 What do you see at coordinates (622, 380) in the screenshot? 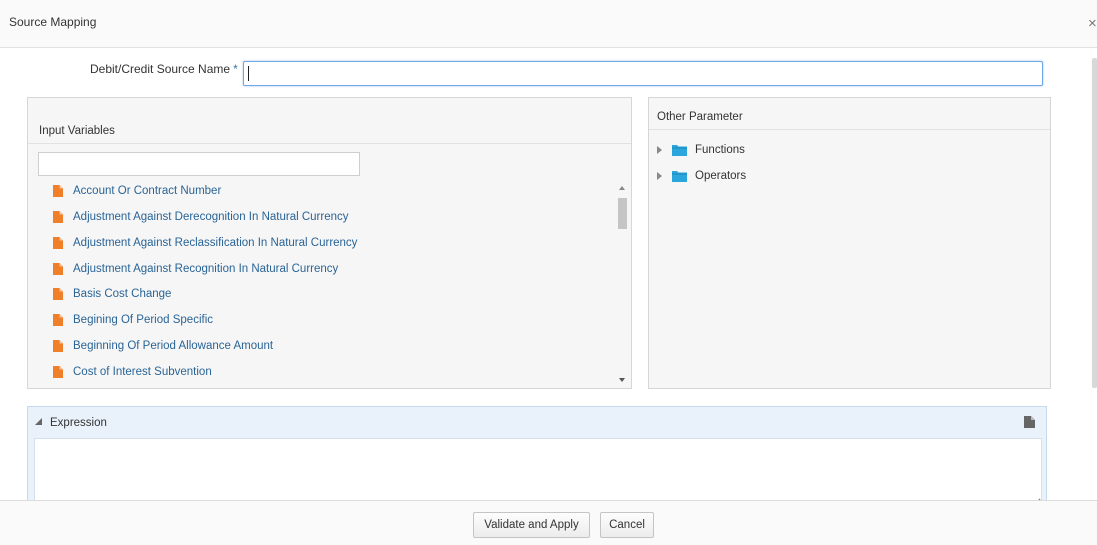
I see `scroll-down-arrow-icon` at bounding box center [622, 380].